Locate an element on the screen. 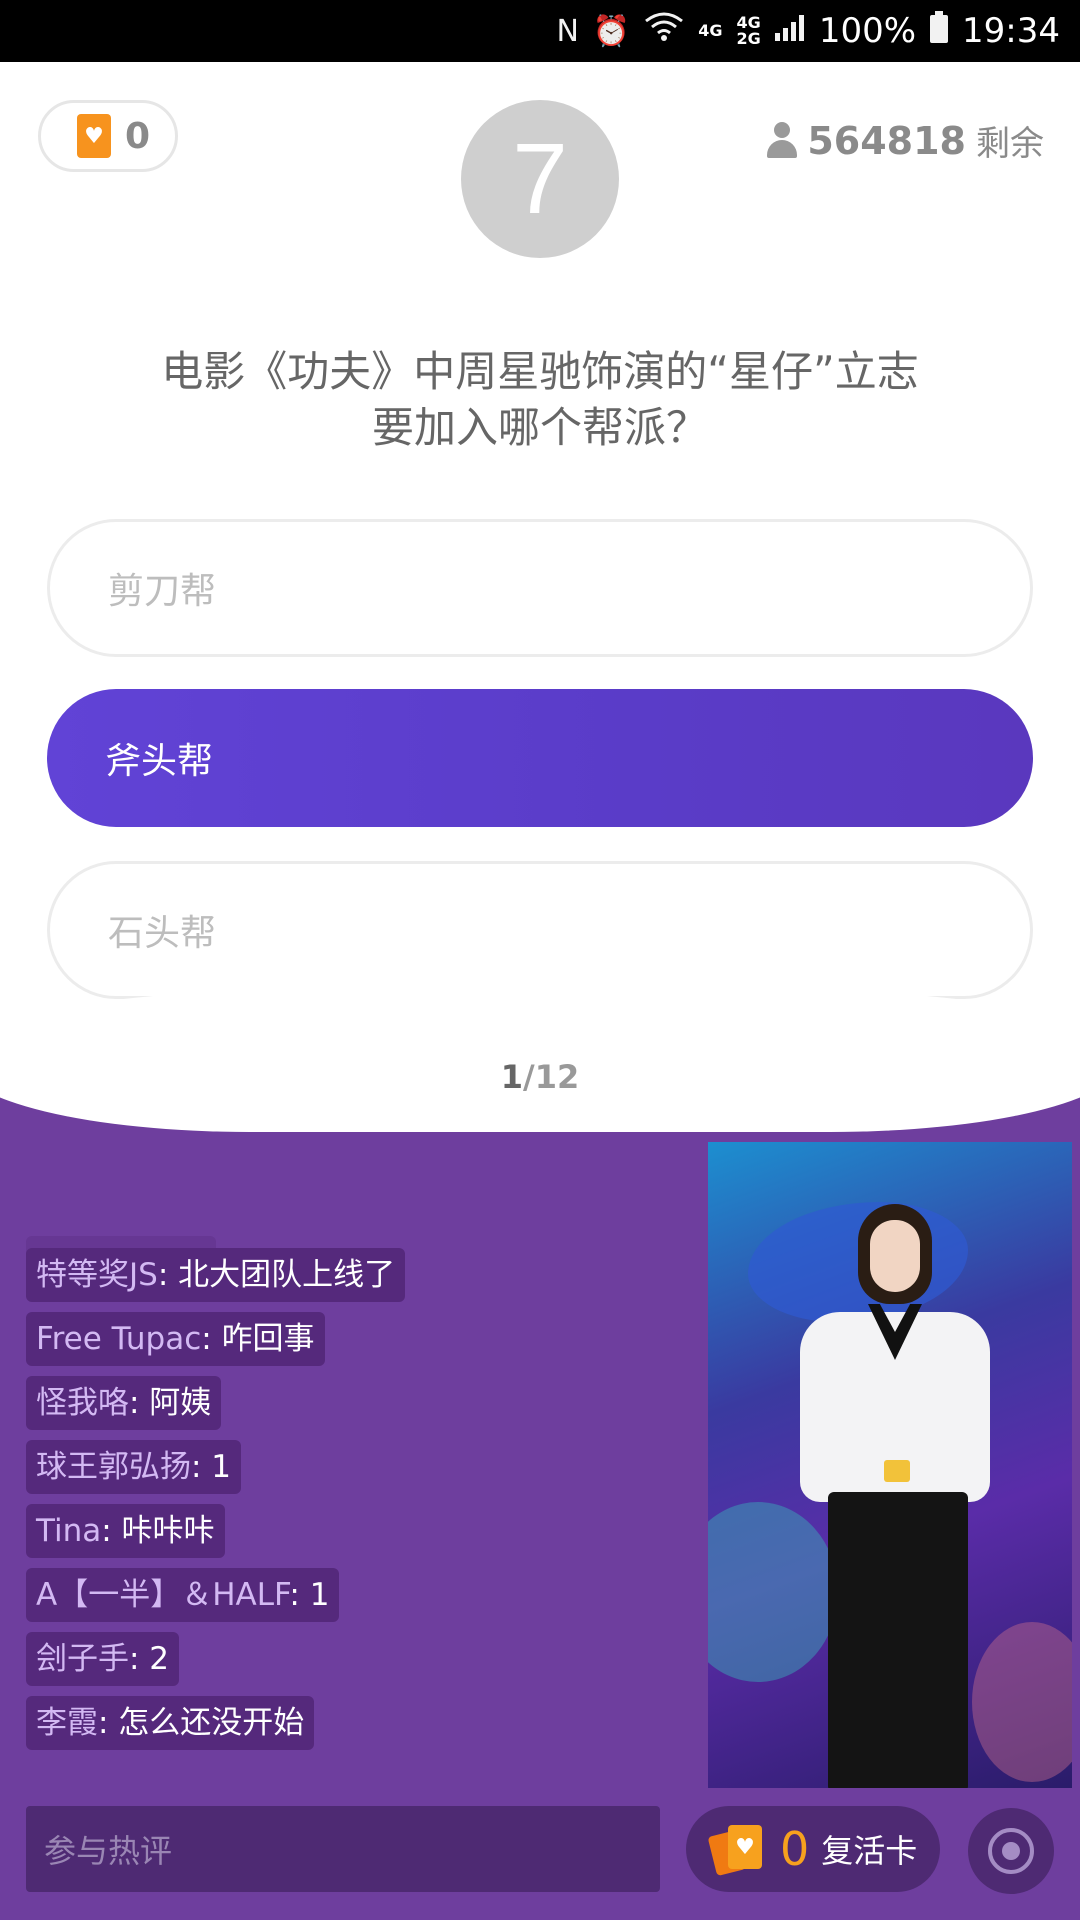 The image size is (1080, 1920). chat-message: 特等奖JS: 北大团队上线了 is located at coordinates (216, 1275).